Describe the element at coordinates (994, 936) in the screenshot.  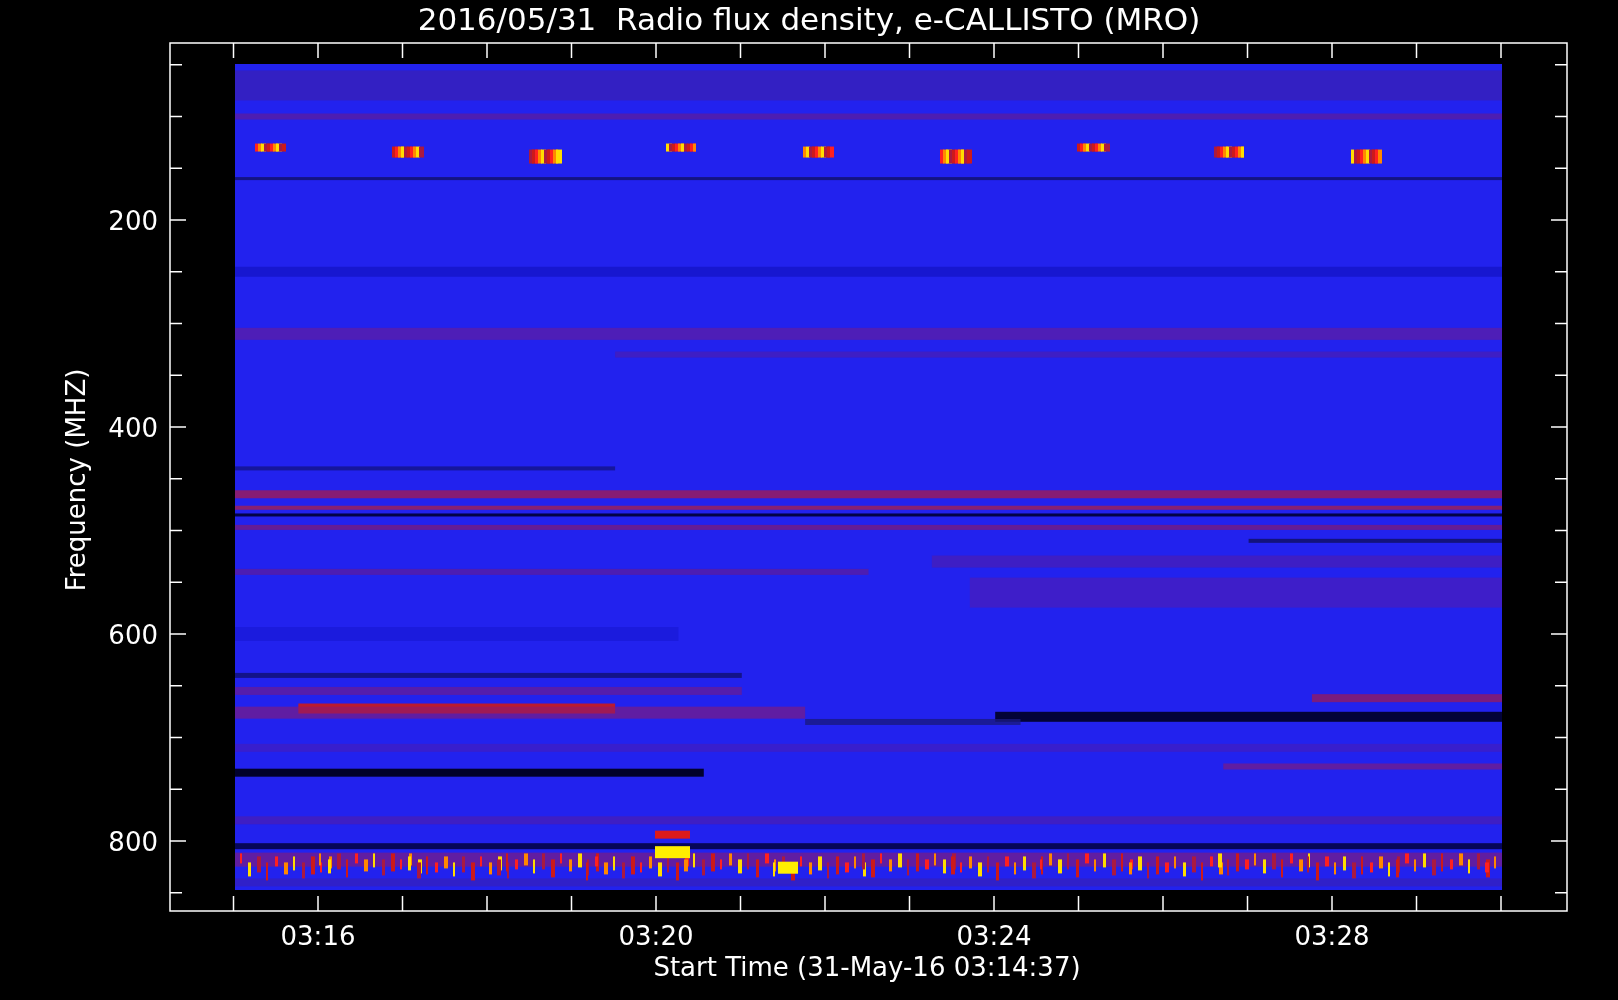
I see `x-tick-label: 03:24` at that location.